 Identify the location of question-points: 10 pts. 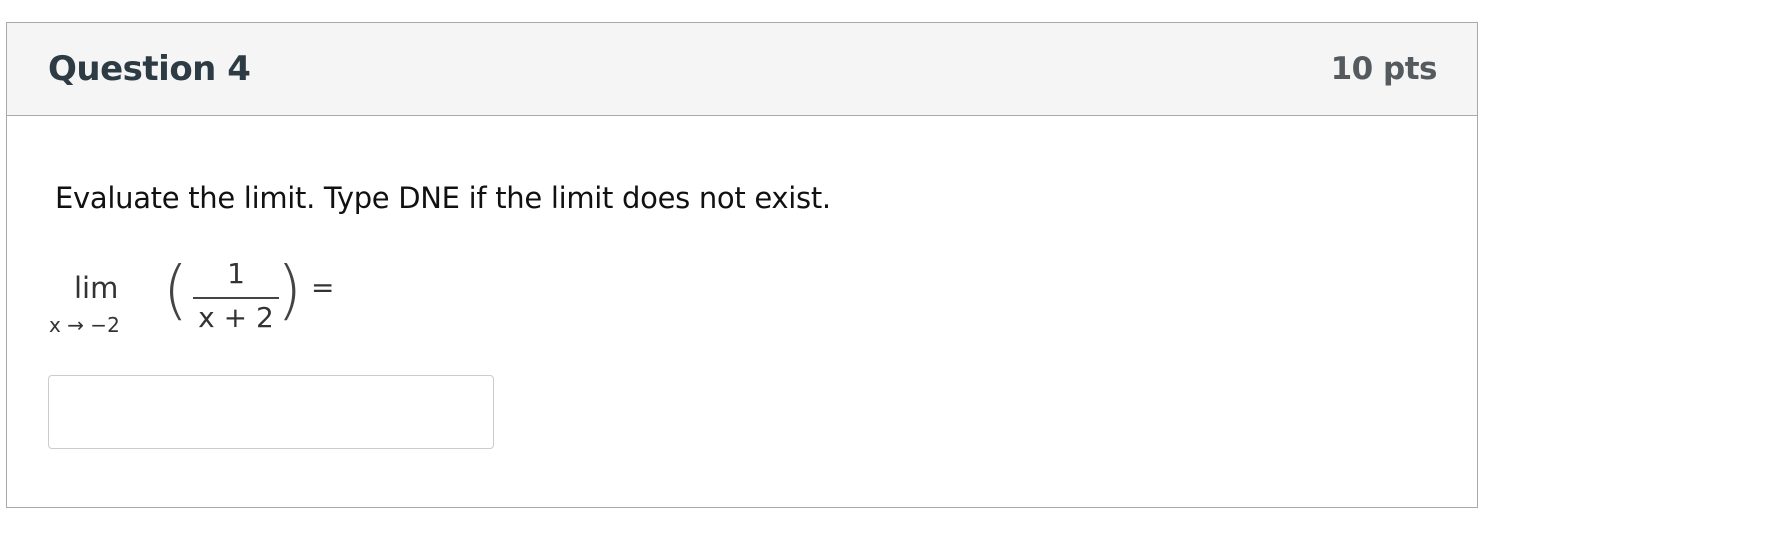
(1384, 69).